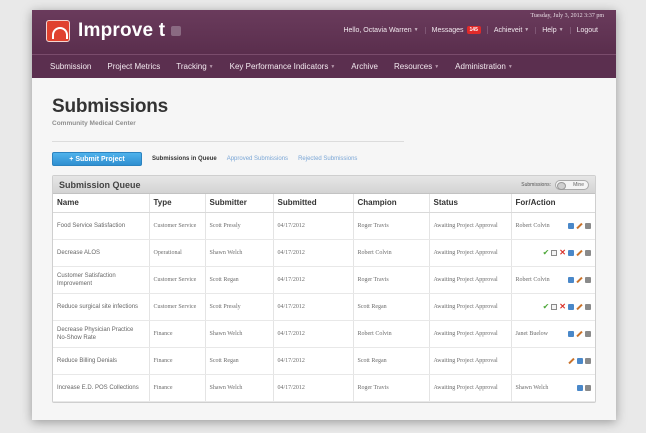 Image resolution: width=646 pixels, height=433 pixels. Describe the element at coordinates (101, 203) in the screenshot. I see `column-header-name: Name` at that location.